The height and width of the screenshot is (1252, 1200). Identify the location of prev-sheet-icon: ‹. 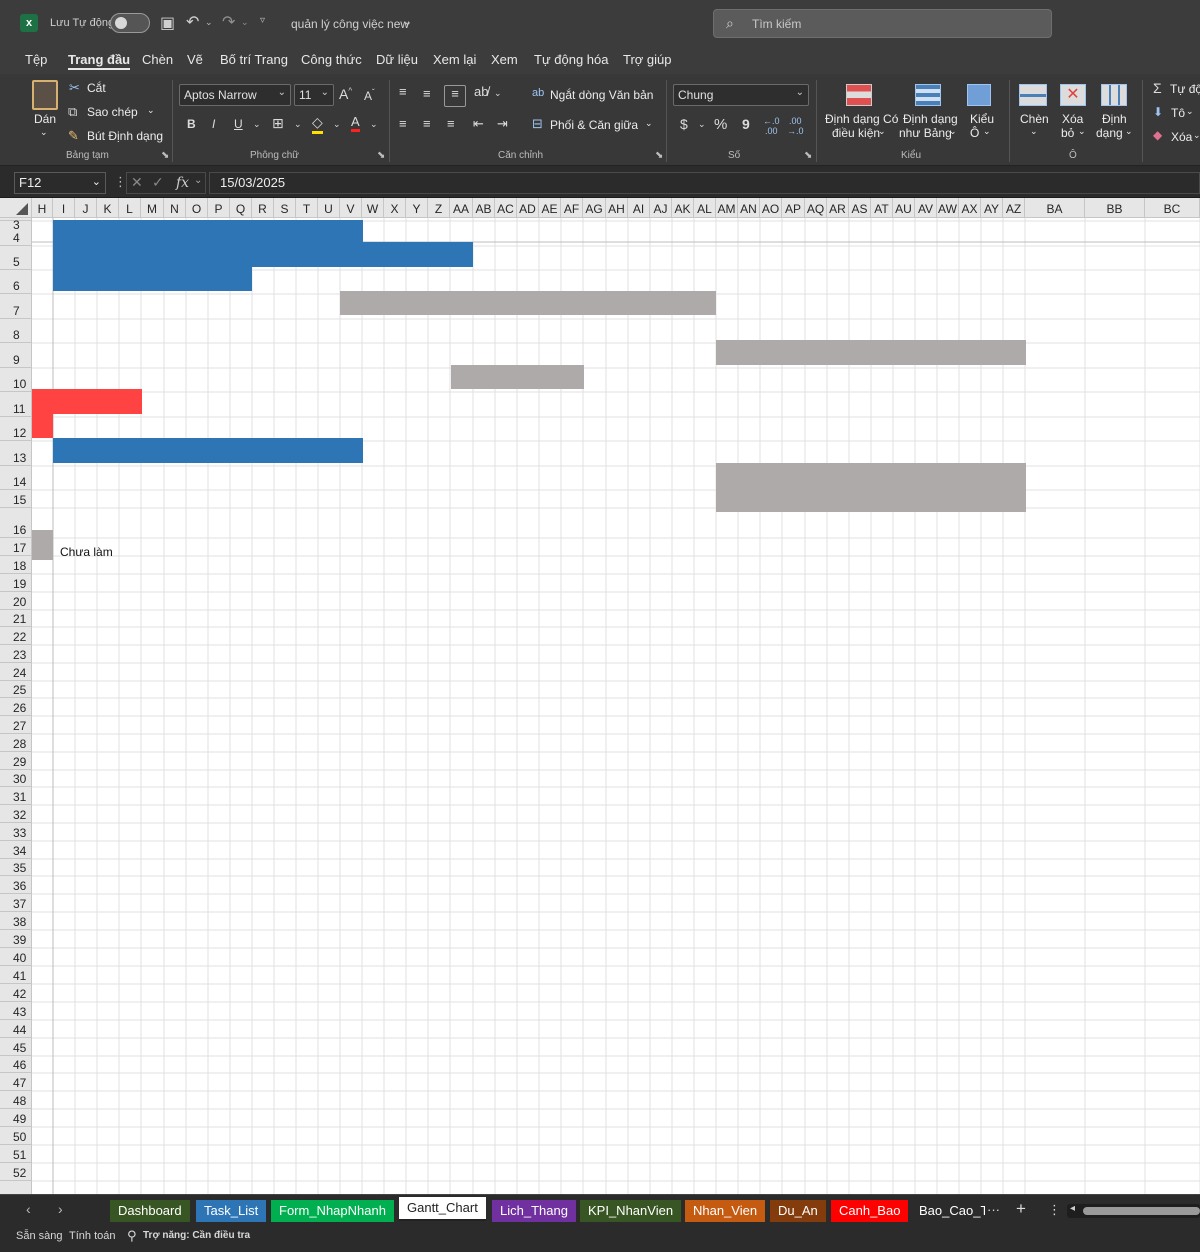
(28, 1209).